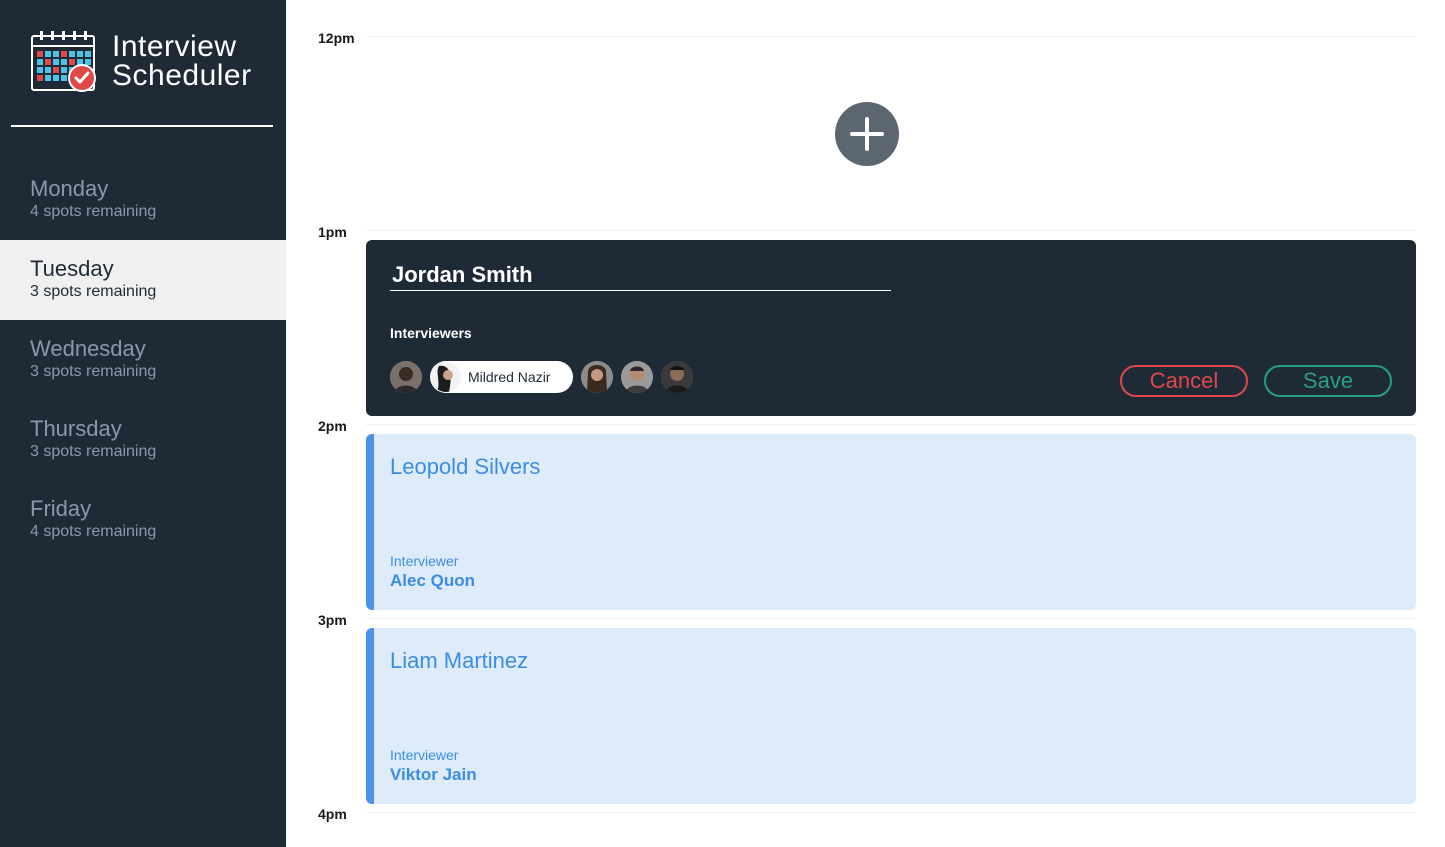 Image resolution: width=1445 pixels, height=847 pixels. Describe the element at coordinates (332, 426) in the screenshot. I see `time-label-2pm: 2pm` at that location.